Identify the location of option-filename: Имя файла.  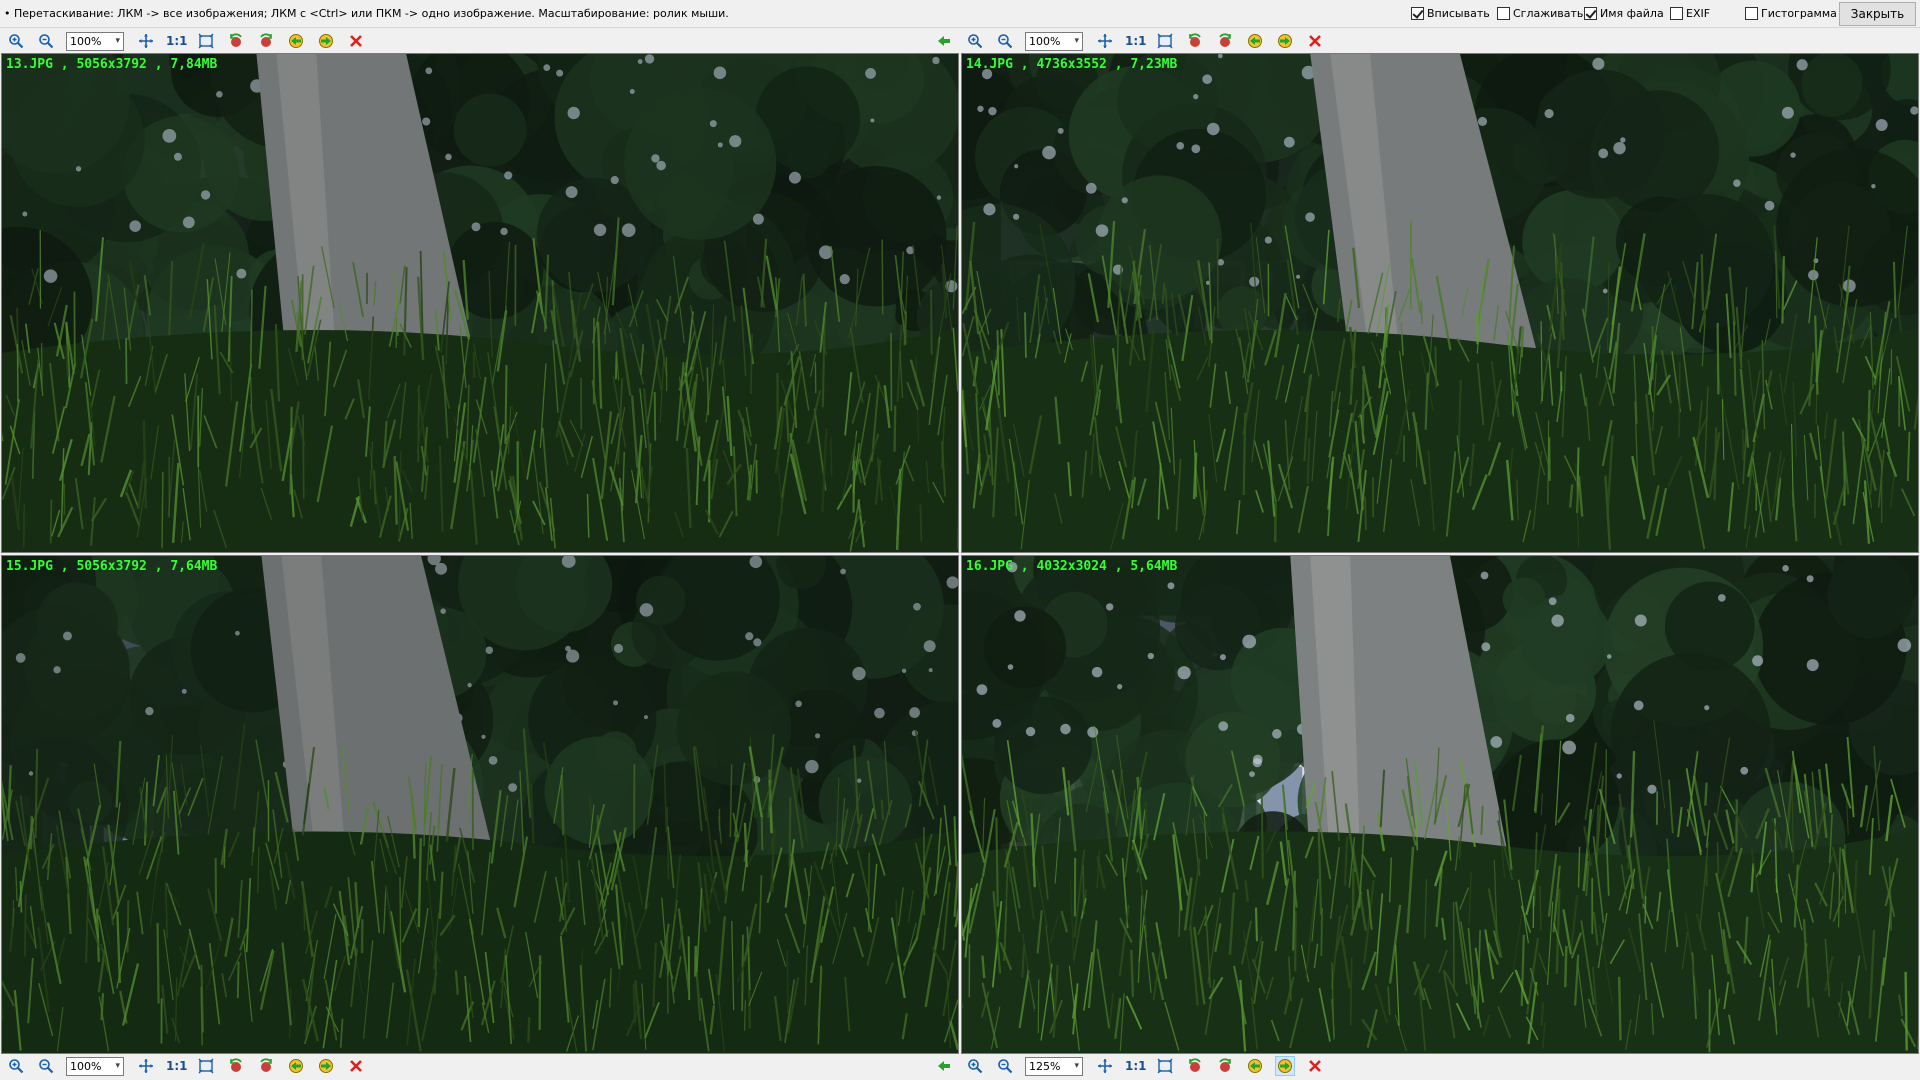
(1624, 13).